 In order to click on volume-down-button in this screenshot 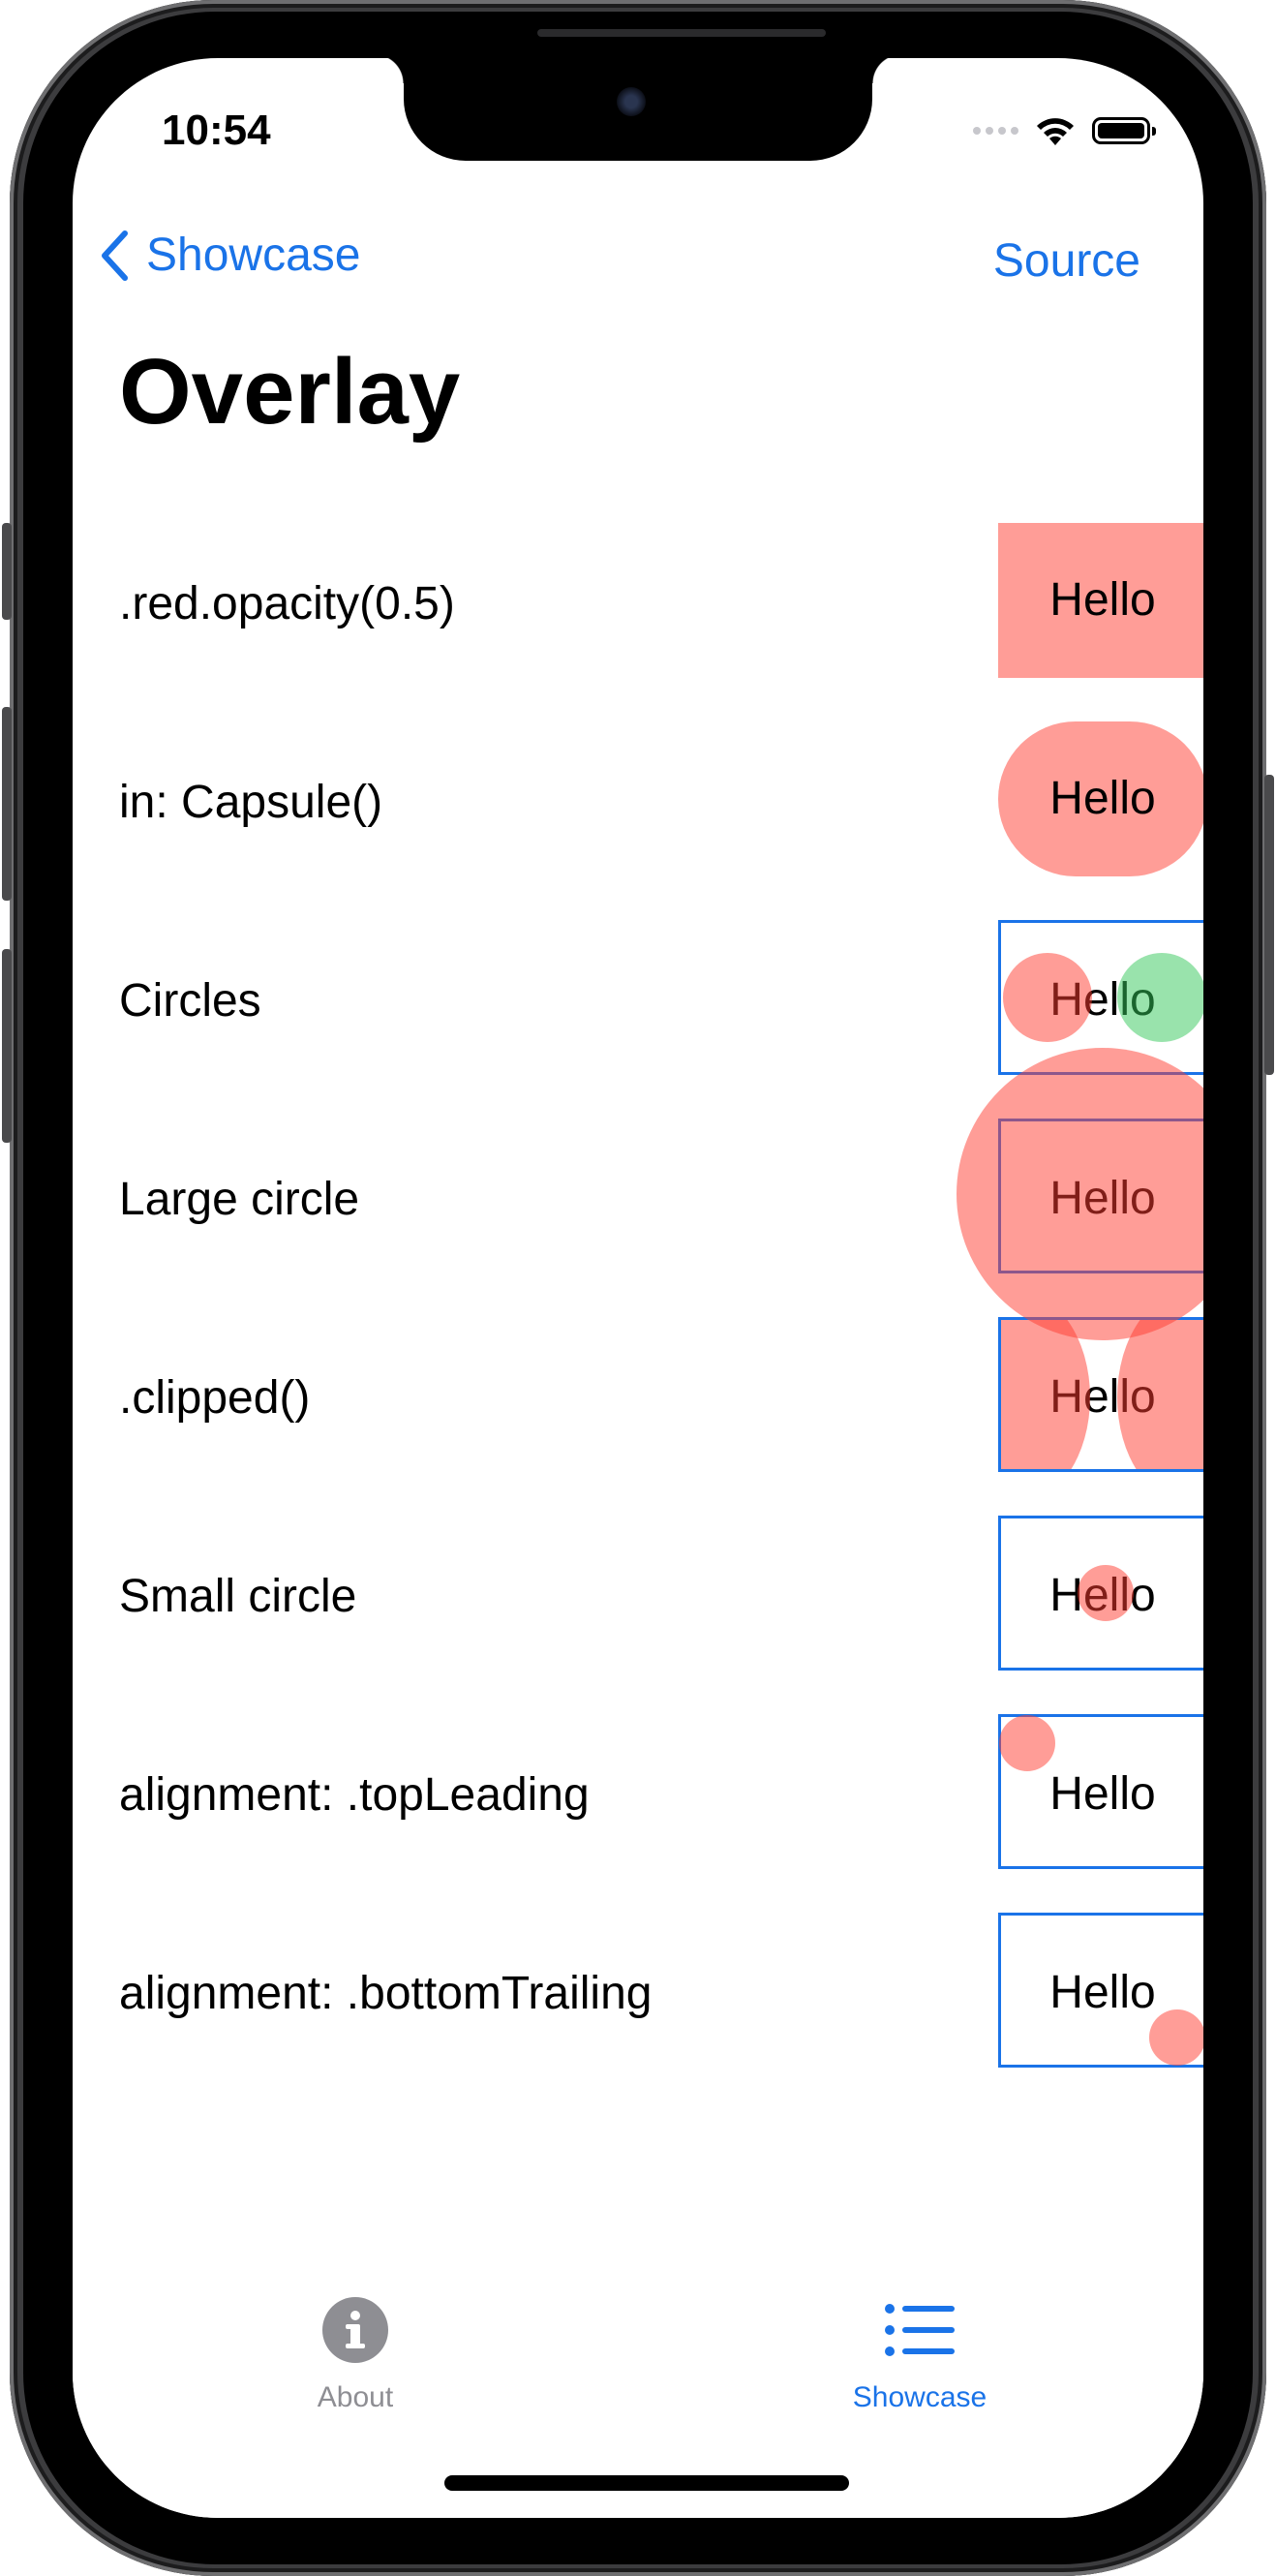, I will do `click(7, 1046)`.